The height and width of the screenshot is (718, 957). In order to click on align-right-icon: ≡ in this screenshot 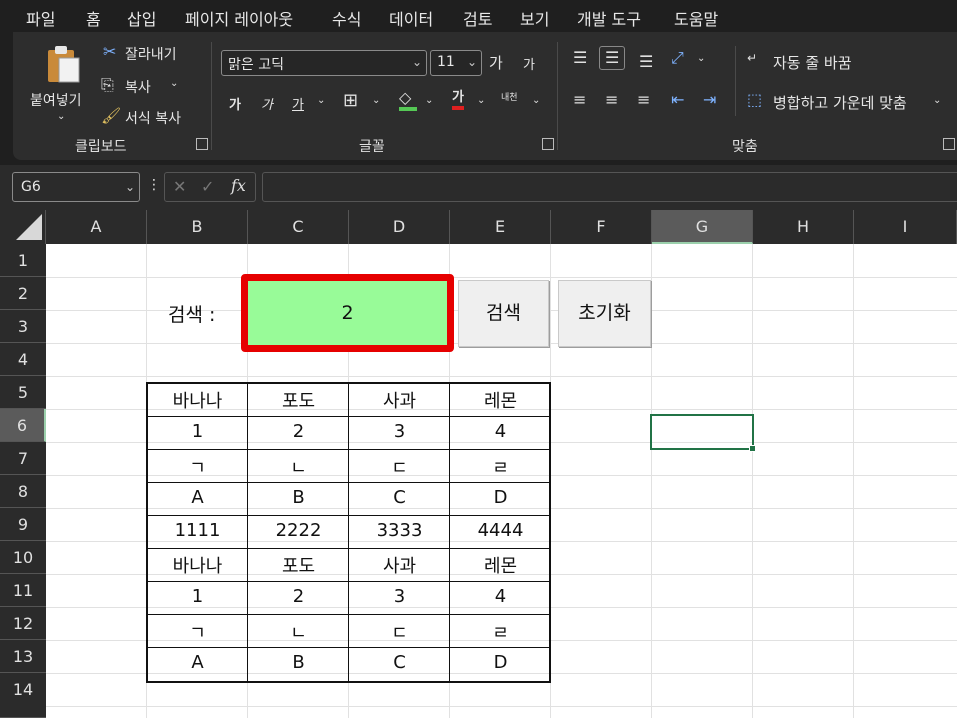, I will do `click(643, 100)`.